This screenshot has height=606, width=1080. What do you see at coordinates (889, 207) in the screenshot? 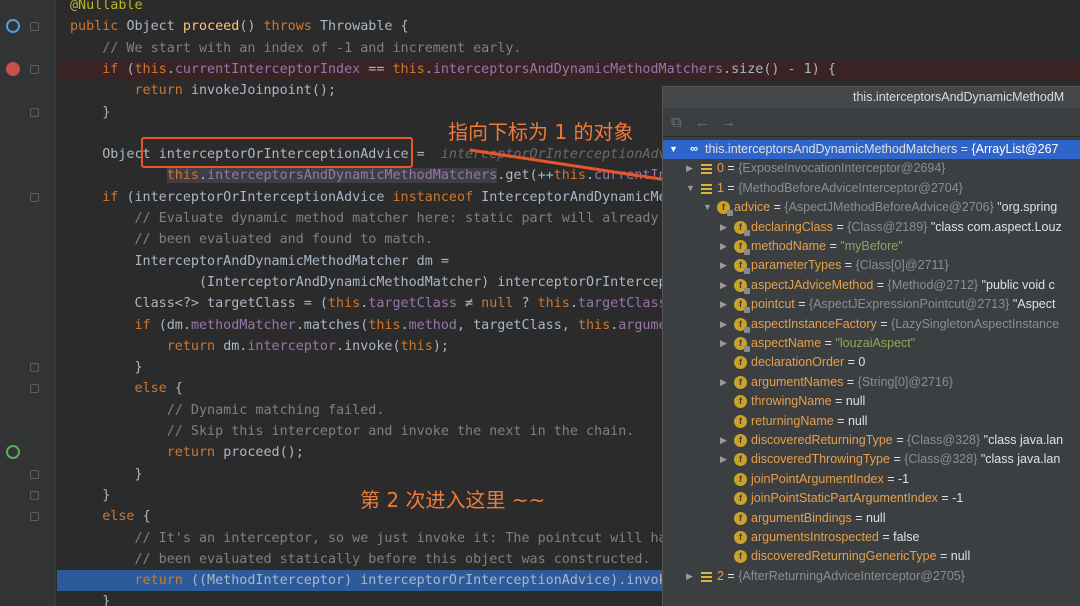
I see `variable-type: {AspectJMethodBeforeAdvice@2706}` at bounding box center [889, 207].